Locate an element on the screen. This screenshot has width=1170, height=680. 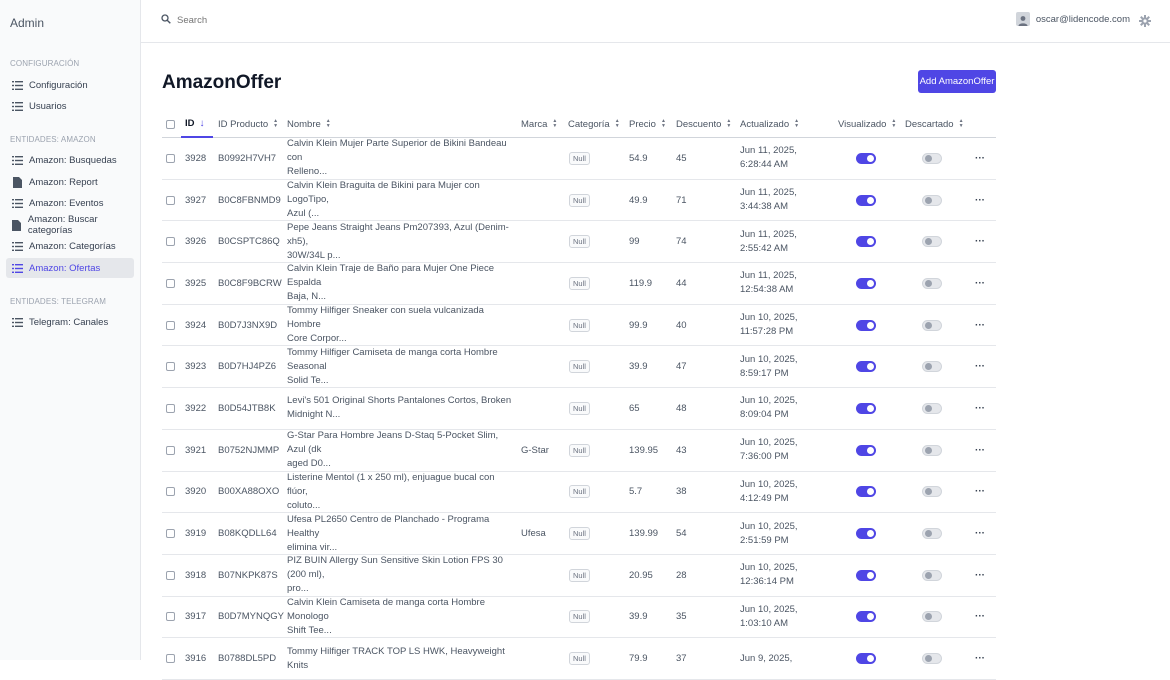
gear-icon is located at coordinates (1145, 23).